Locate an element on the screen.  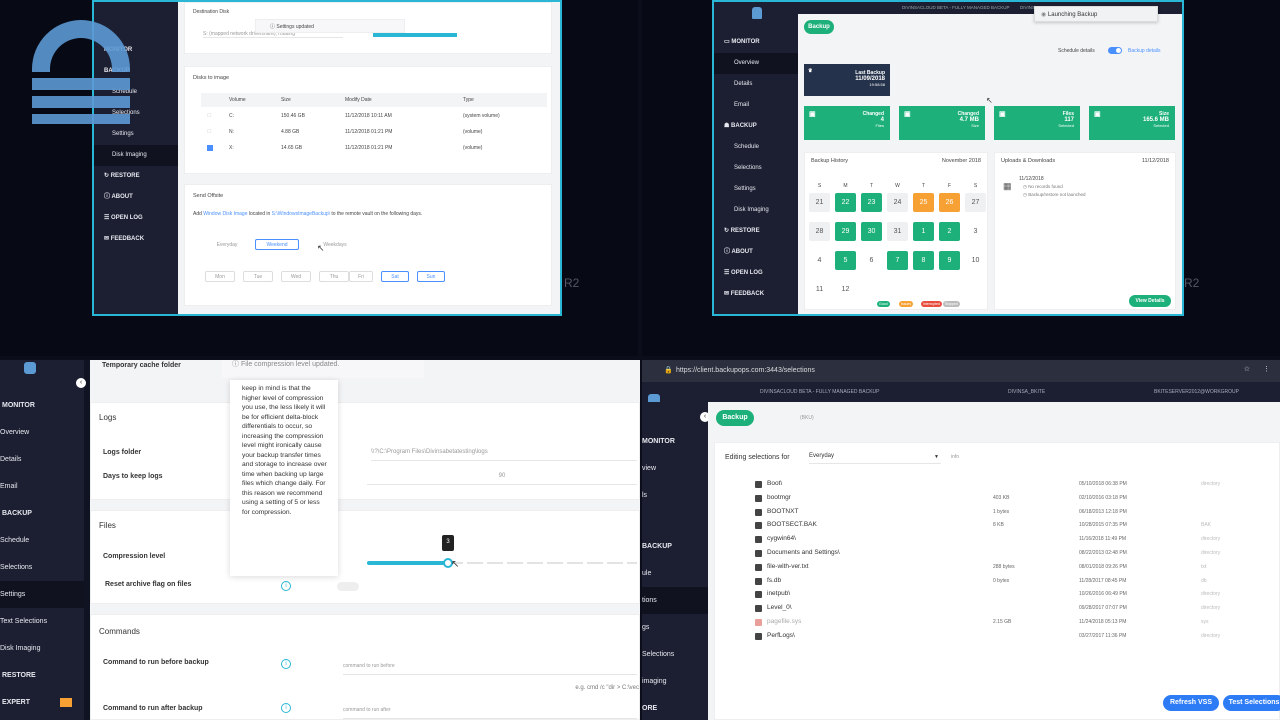
calendar-day: 24 is located at coordinates (897, 202).